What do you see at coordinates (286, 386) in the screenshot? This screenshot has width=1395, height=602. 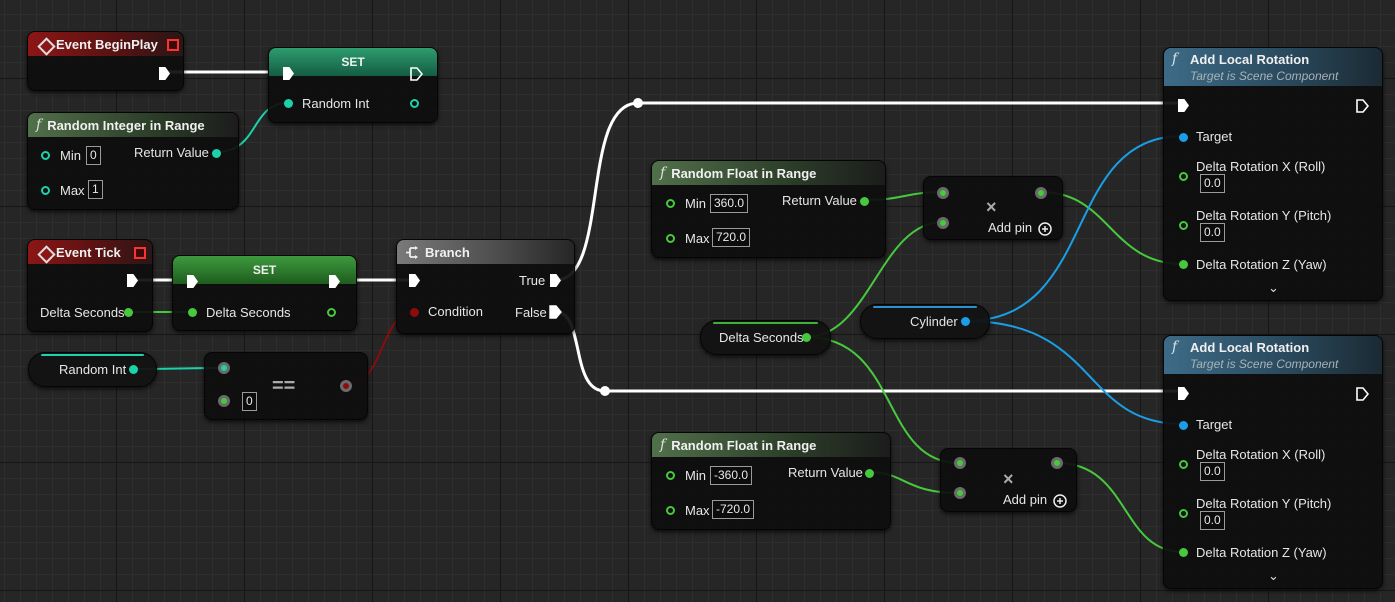 I see `equals-node: 0 ==` at bounding box center [286, 386].